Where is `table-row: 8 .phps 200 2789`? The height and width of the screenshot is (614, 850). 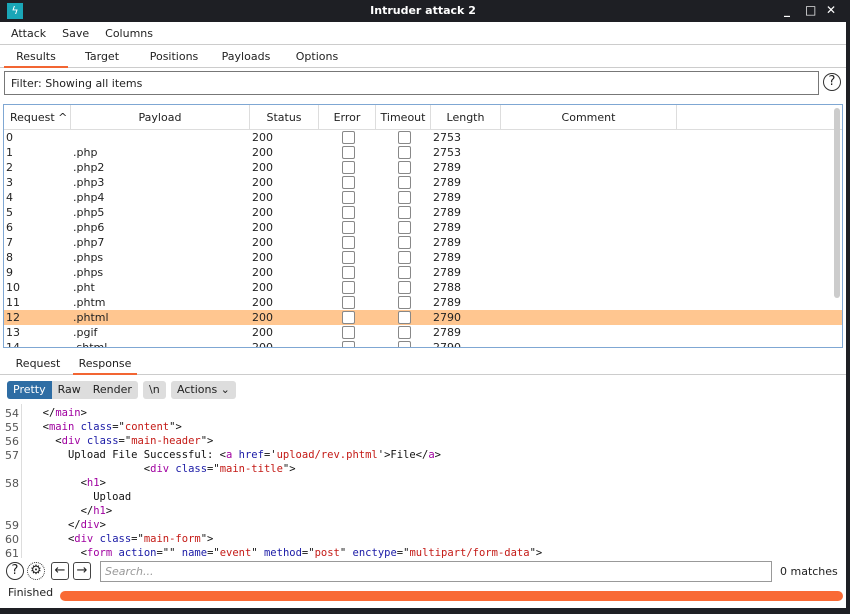 table-row: 8 .phps 200 2789 is located at coordinates (423, 257).